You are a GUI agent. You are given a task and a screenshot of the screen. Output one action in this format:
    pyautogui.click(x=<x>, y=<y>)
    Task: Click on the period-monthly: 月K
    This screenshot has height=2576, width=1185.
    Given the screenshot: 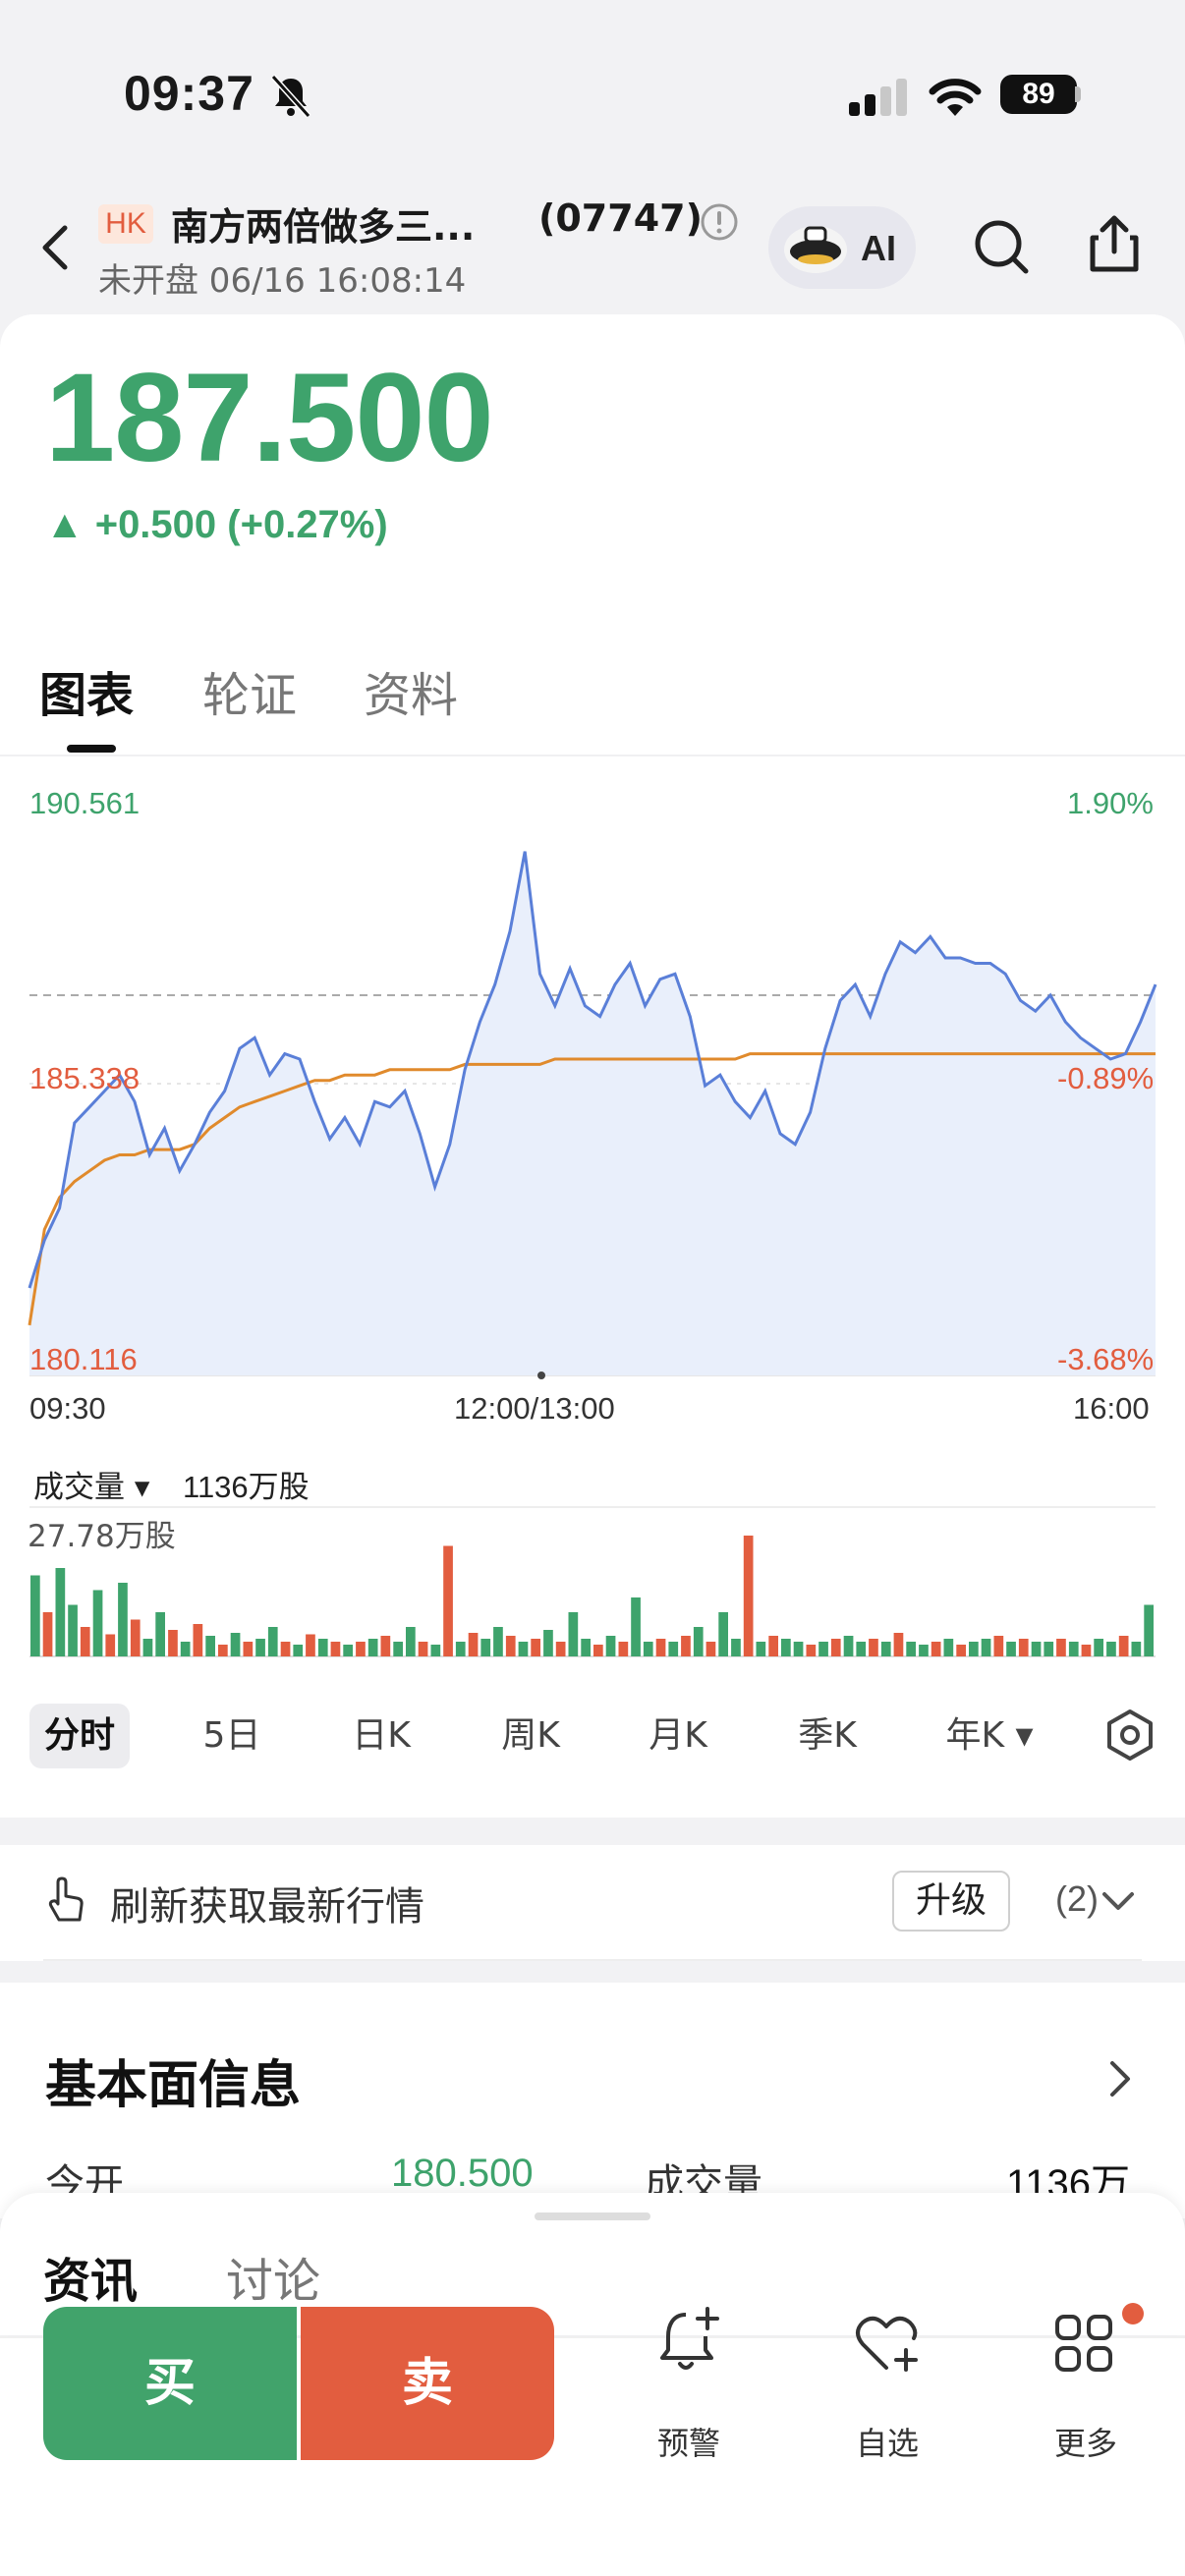 What is the action you would take?
    pyautogui.click(x=678, y=1736)
    